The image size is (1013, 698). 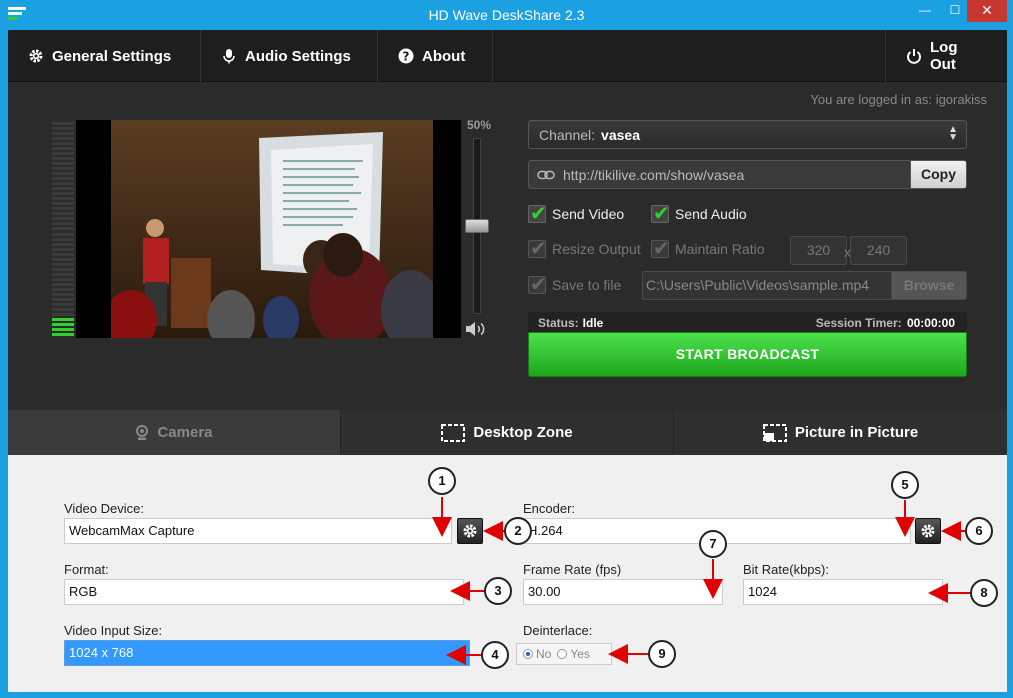 What do you see at coordinates (953, 133) in the screenshot?
I see `updown-arrows-icon: ▲ ▼` at bounding box center [953, 133].